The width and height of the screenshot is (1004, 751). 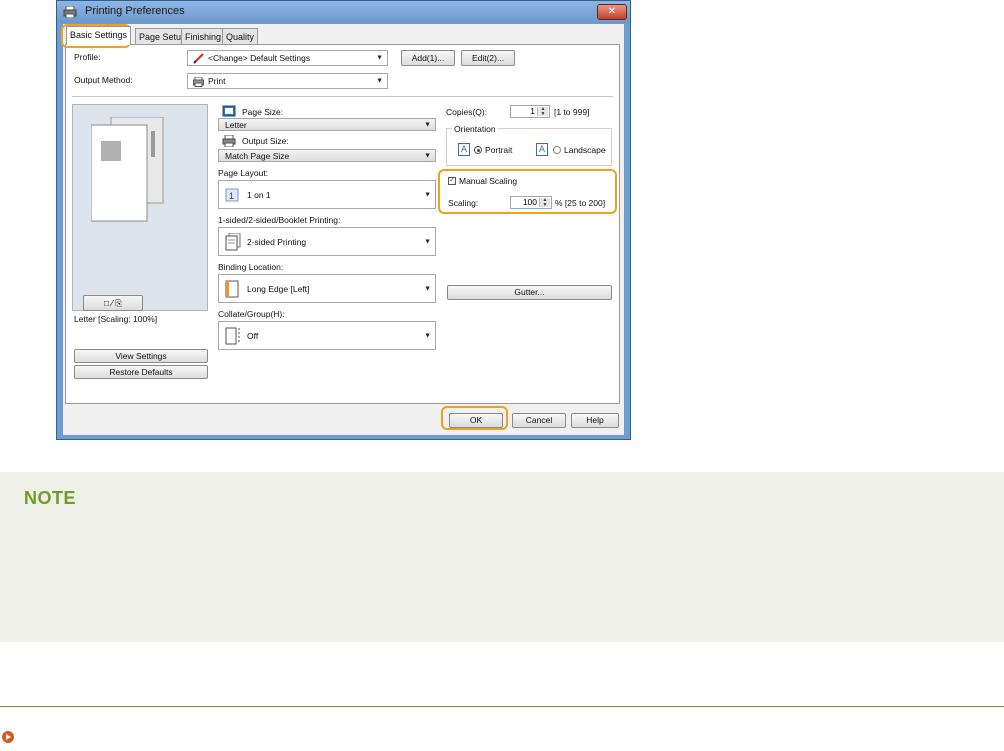 What do you see at coordinates (232, 289) in the screenshot?
I see `binding-edge-icon` at bounding box center [232, 289].